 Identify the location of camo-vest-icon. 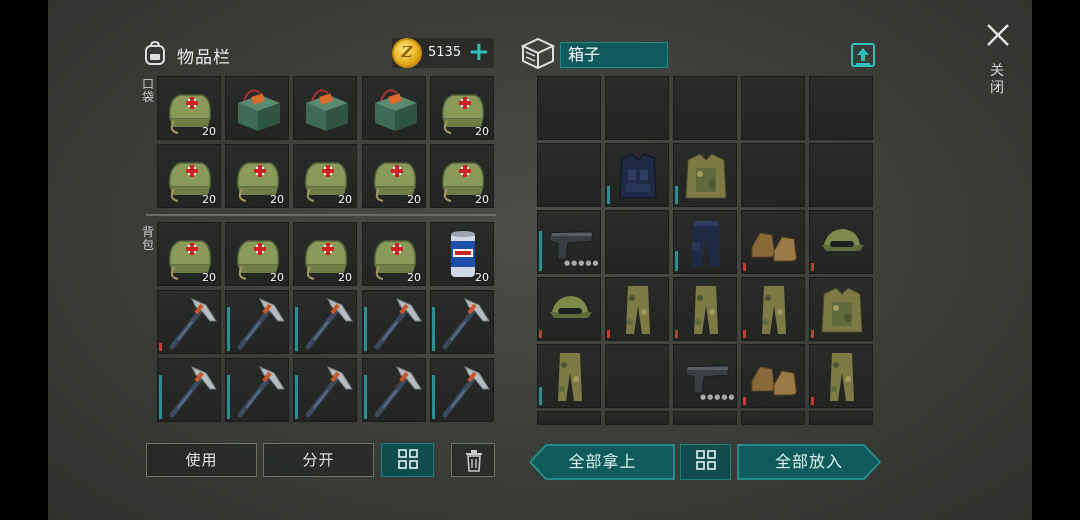
(842, 310).